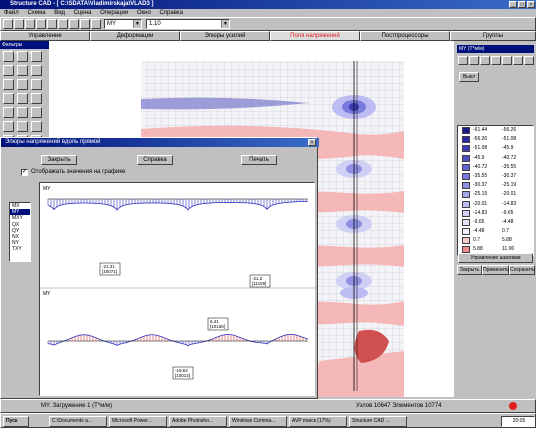 This screenshot has height=428, width=536. Describe the element at coordinates (493, 36) in the screenshot. I see `tab-groups: Группы` at that location.